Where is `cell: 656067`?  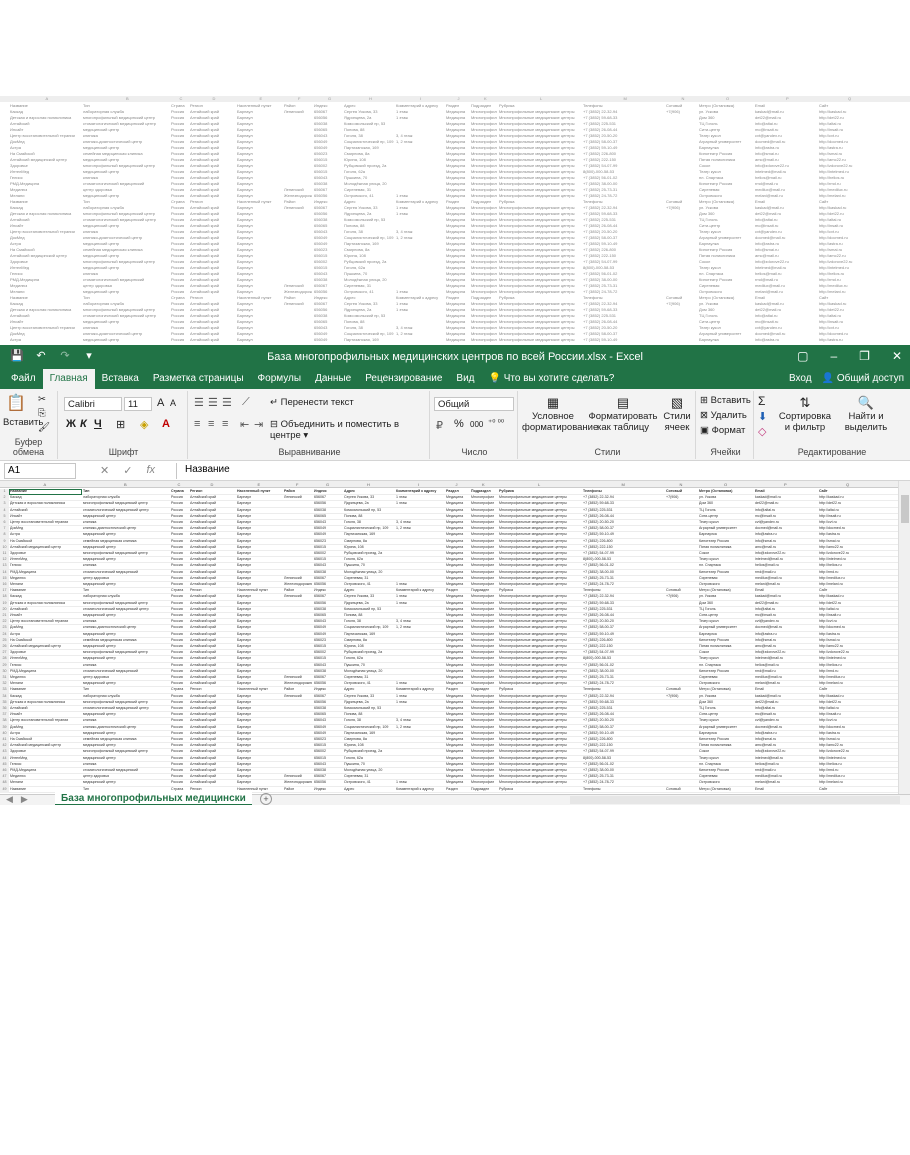 cell: 656067 is located at coordinates (328, 697).